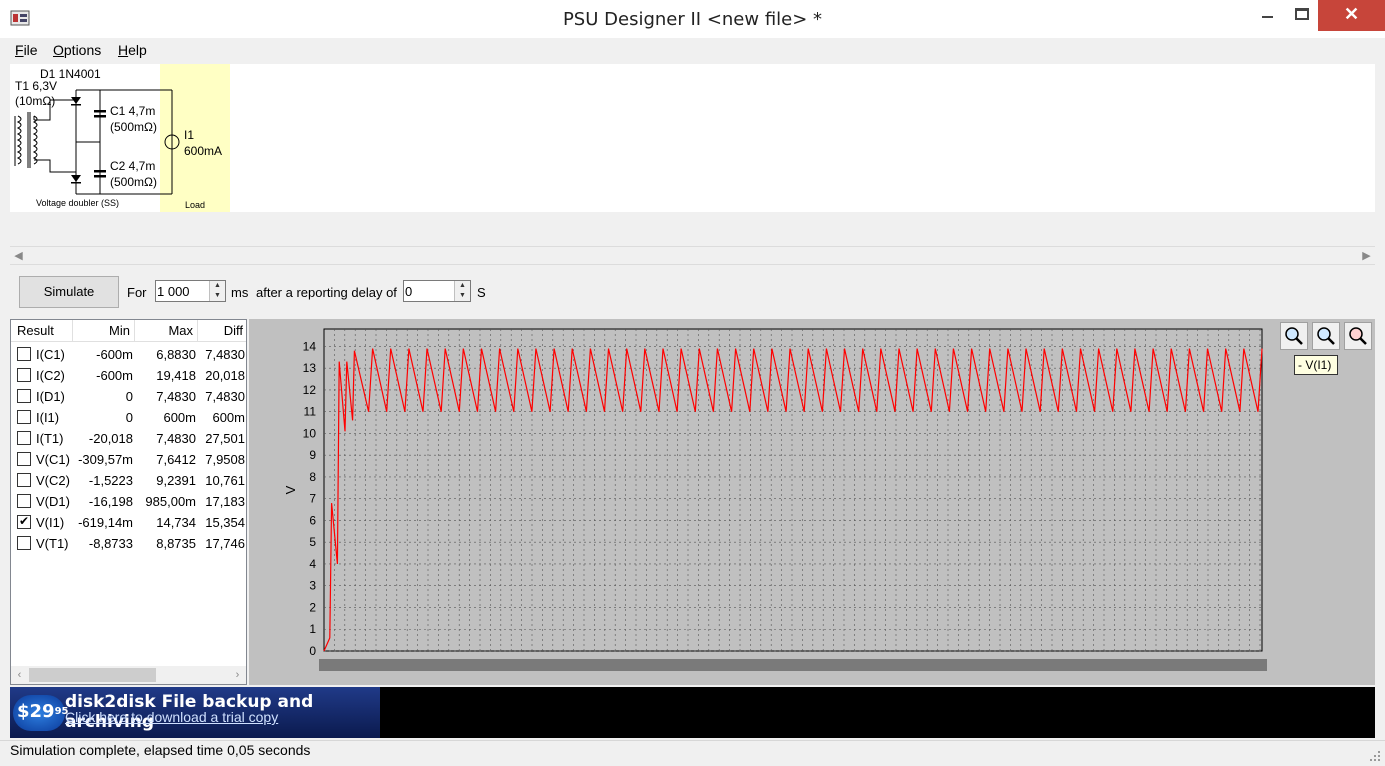  I want to click on result-max: 14,734, so click(176, 522).